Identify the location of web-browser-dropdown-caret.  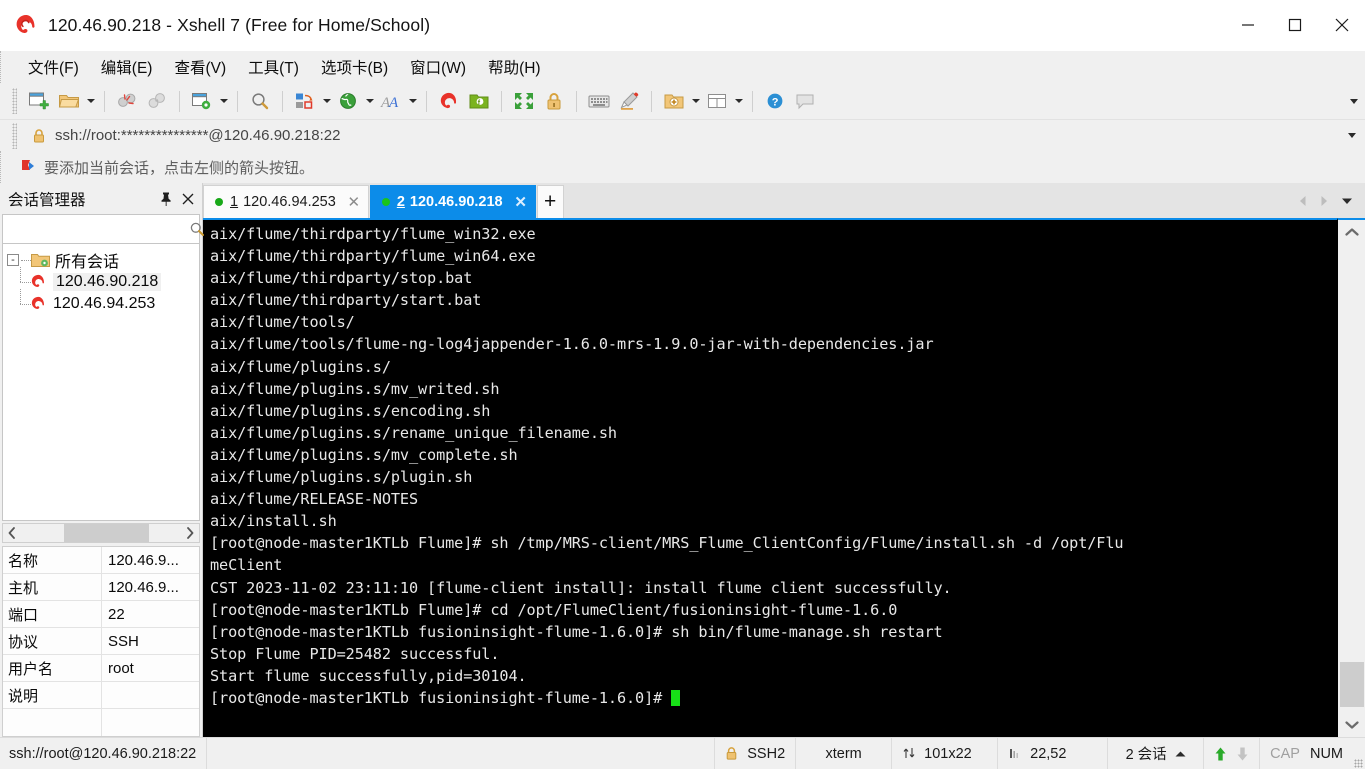
(369, 101).